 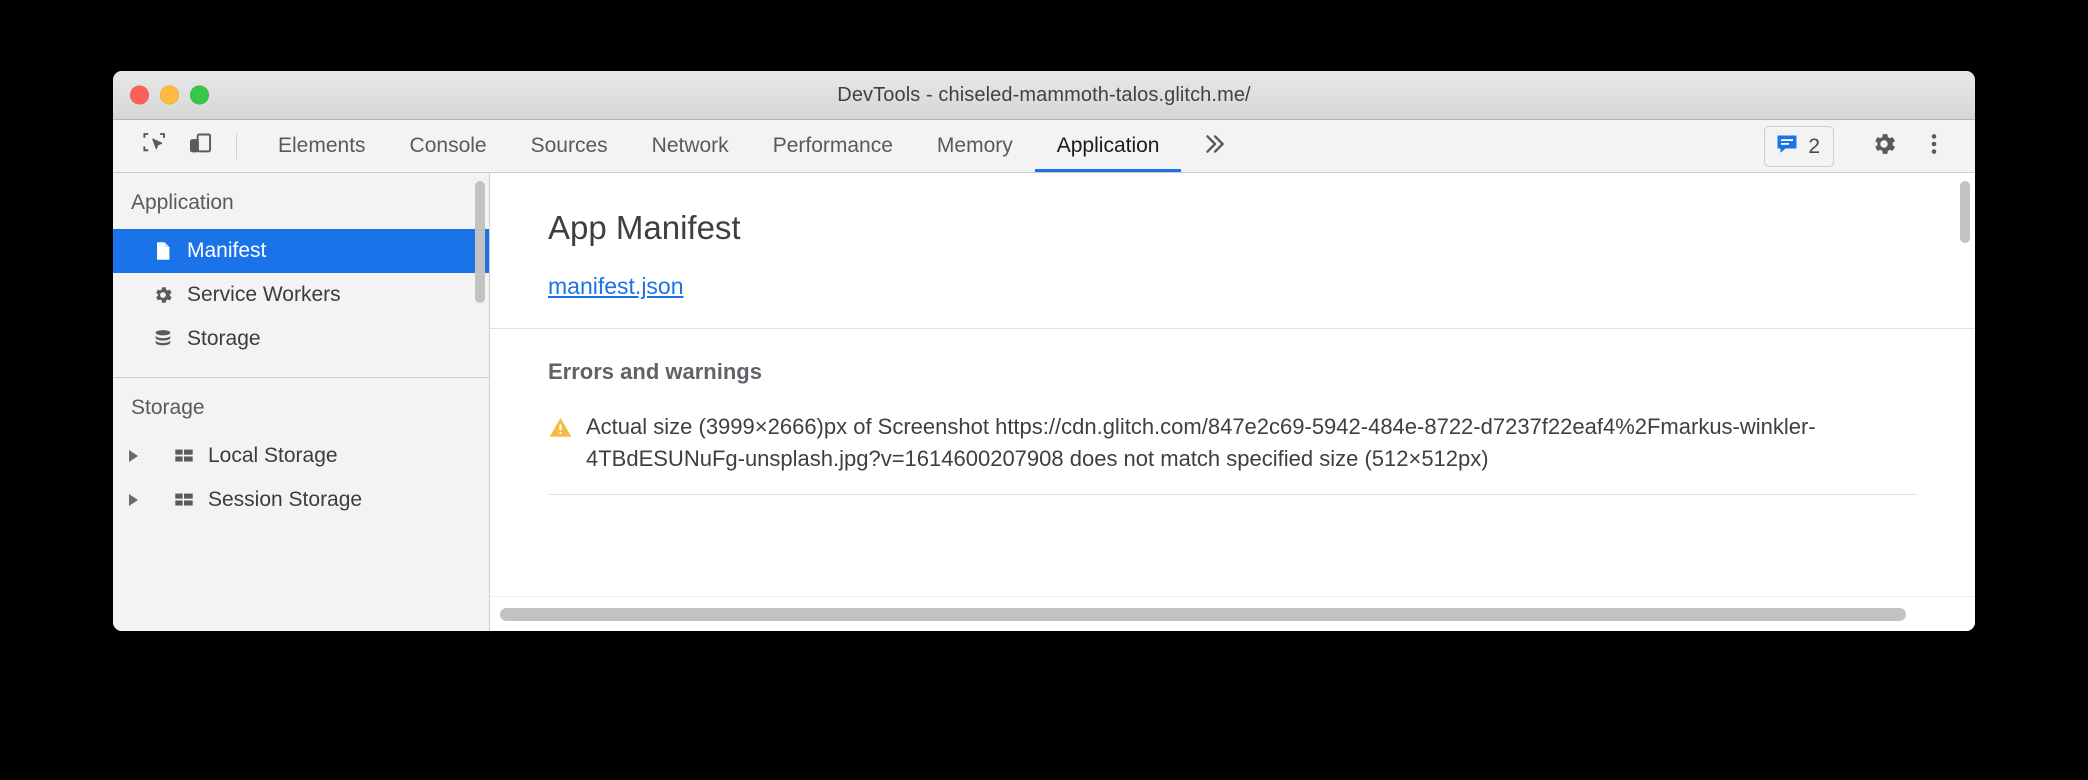 I want to click on tab-label: Console, so click(x=448, y=145).